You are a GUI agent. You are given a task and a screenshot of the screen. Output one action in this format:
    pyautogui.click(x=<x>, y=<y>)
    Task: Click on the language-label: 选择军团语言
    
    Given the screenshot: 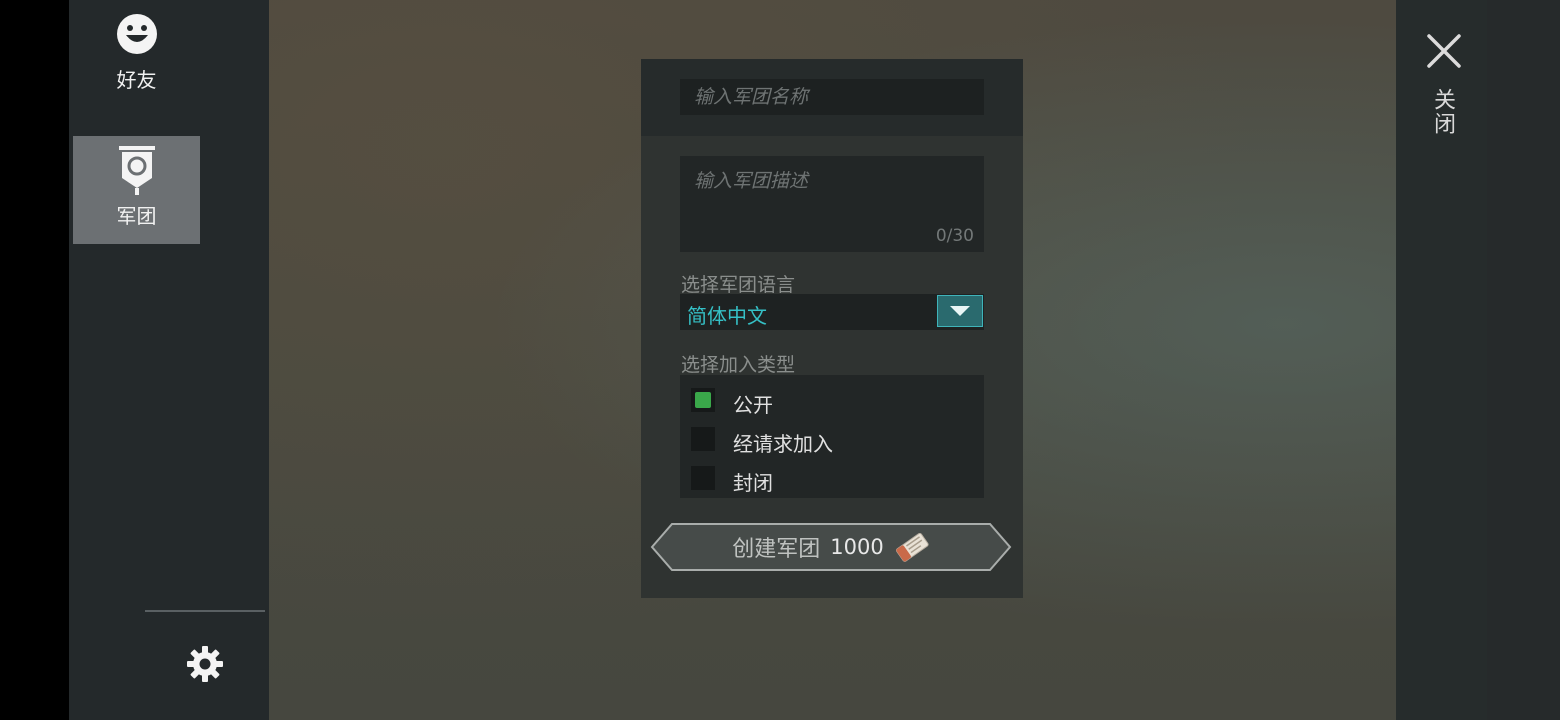 What is the action you would take?
    pyautogui.click(x=738, y=285)
    